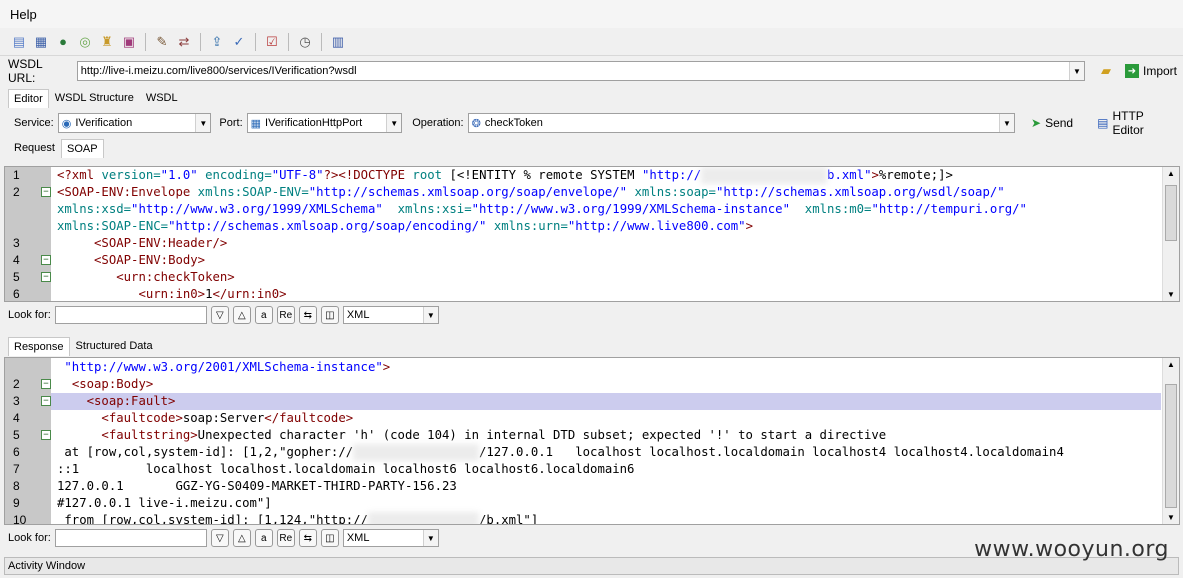 This screenshot has height=578, width=1183. I want to click on response-line: 9 #127.0.0.1 live-i.meizu.com"], so click(583, 503).